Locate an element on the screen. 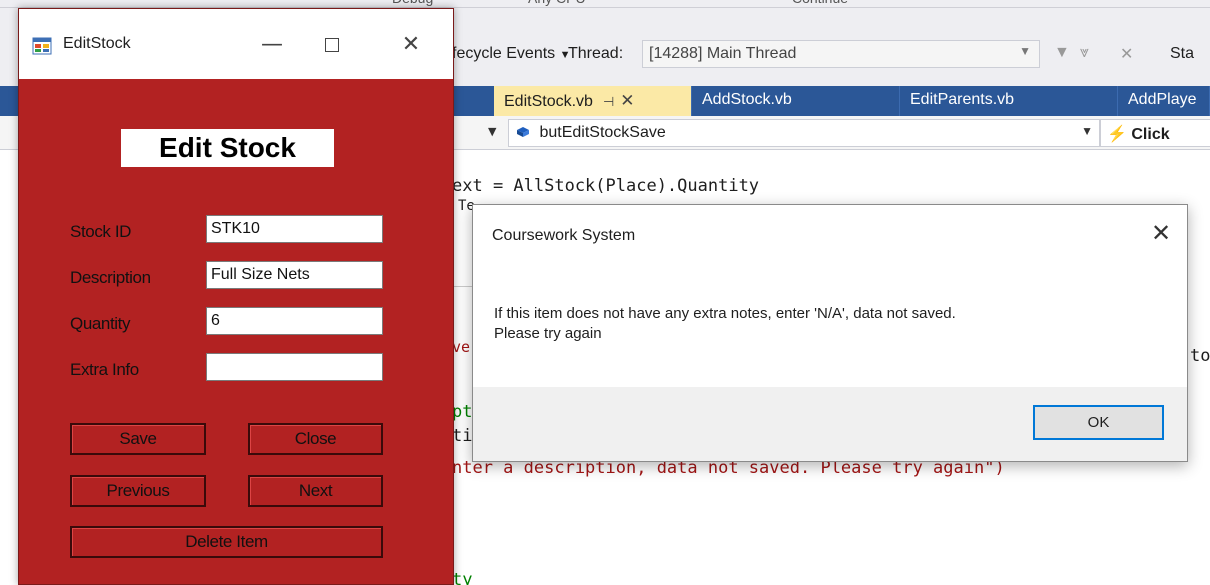 This screenshot has height=585, width=1210. tab-addplayer-vb: AddPlaye is located at coordinates (1164, 101).